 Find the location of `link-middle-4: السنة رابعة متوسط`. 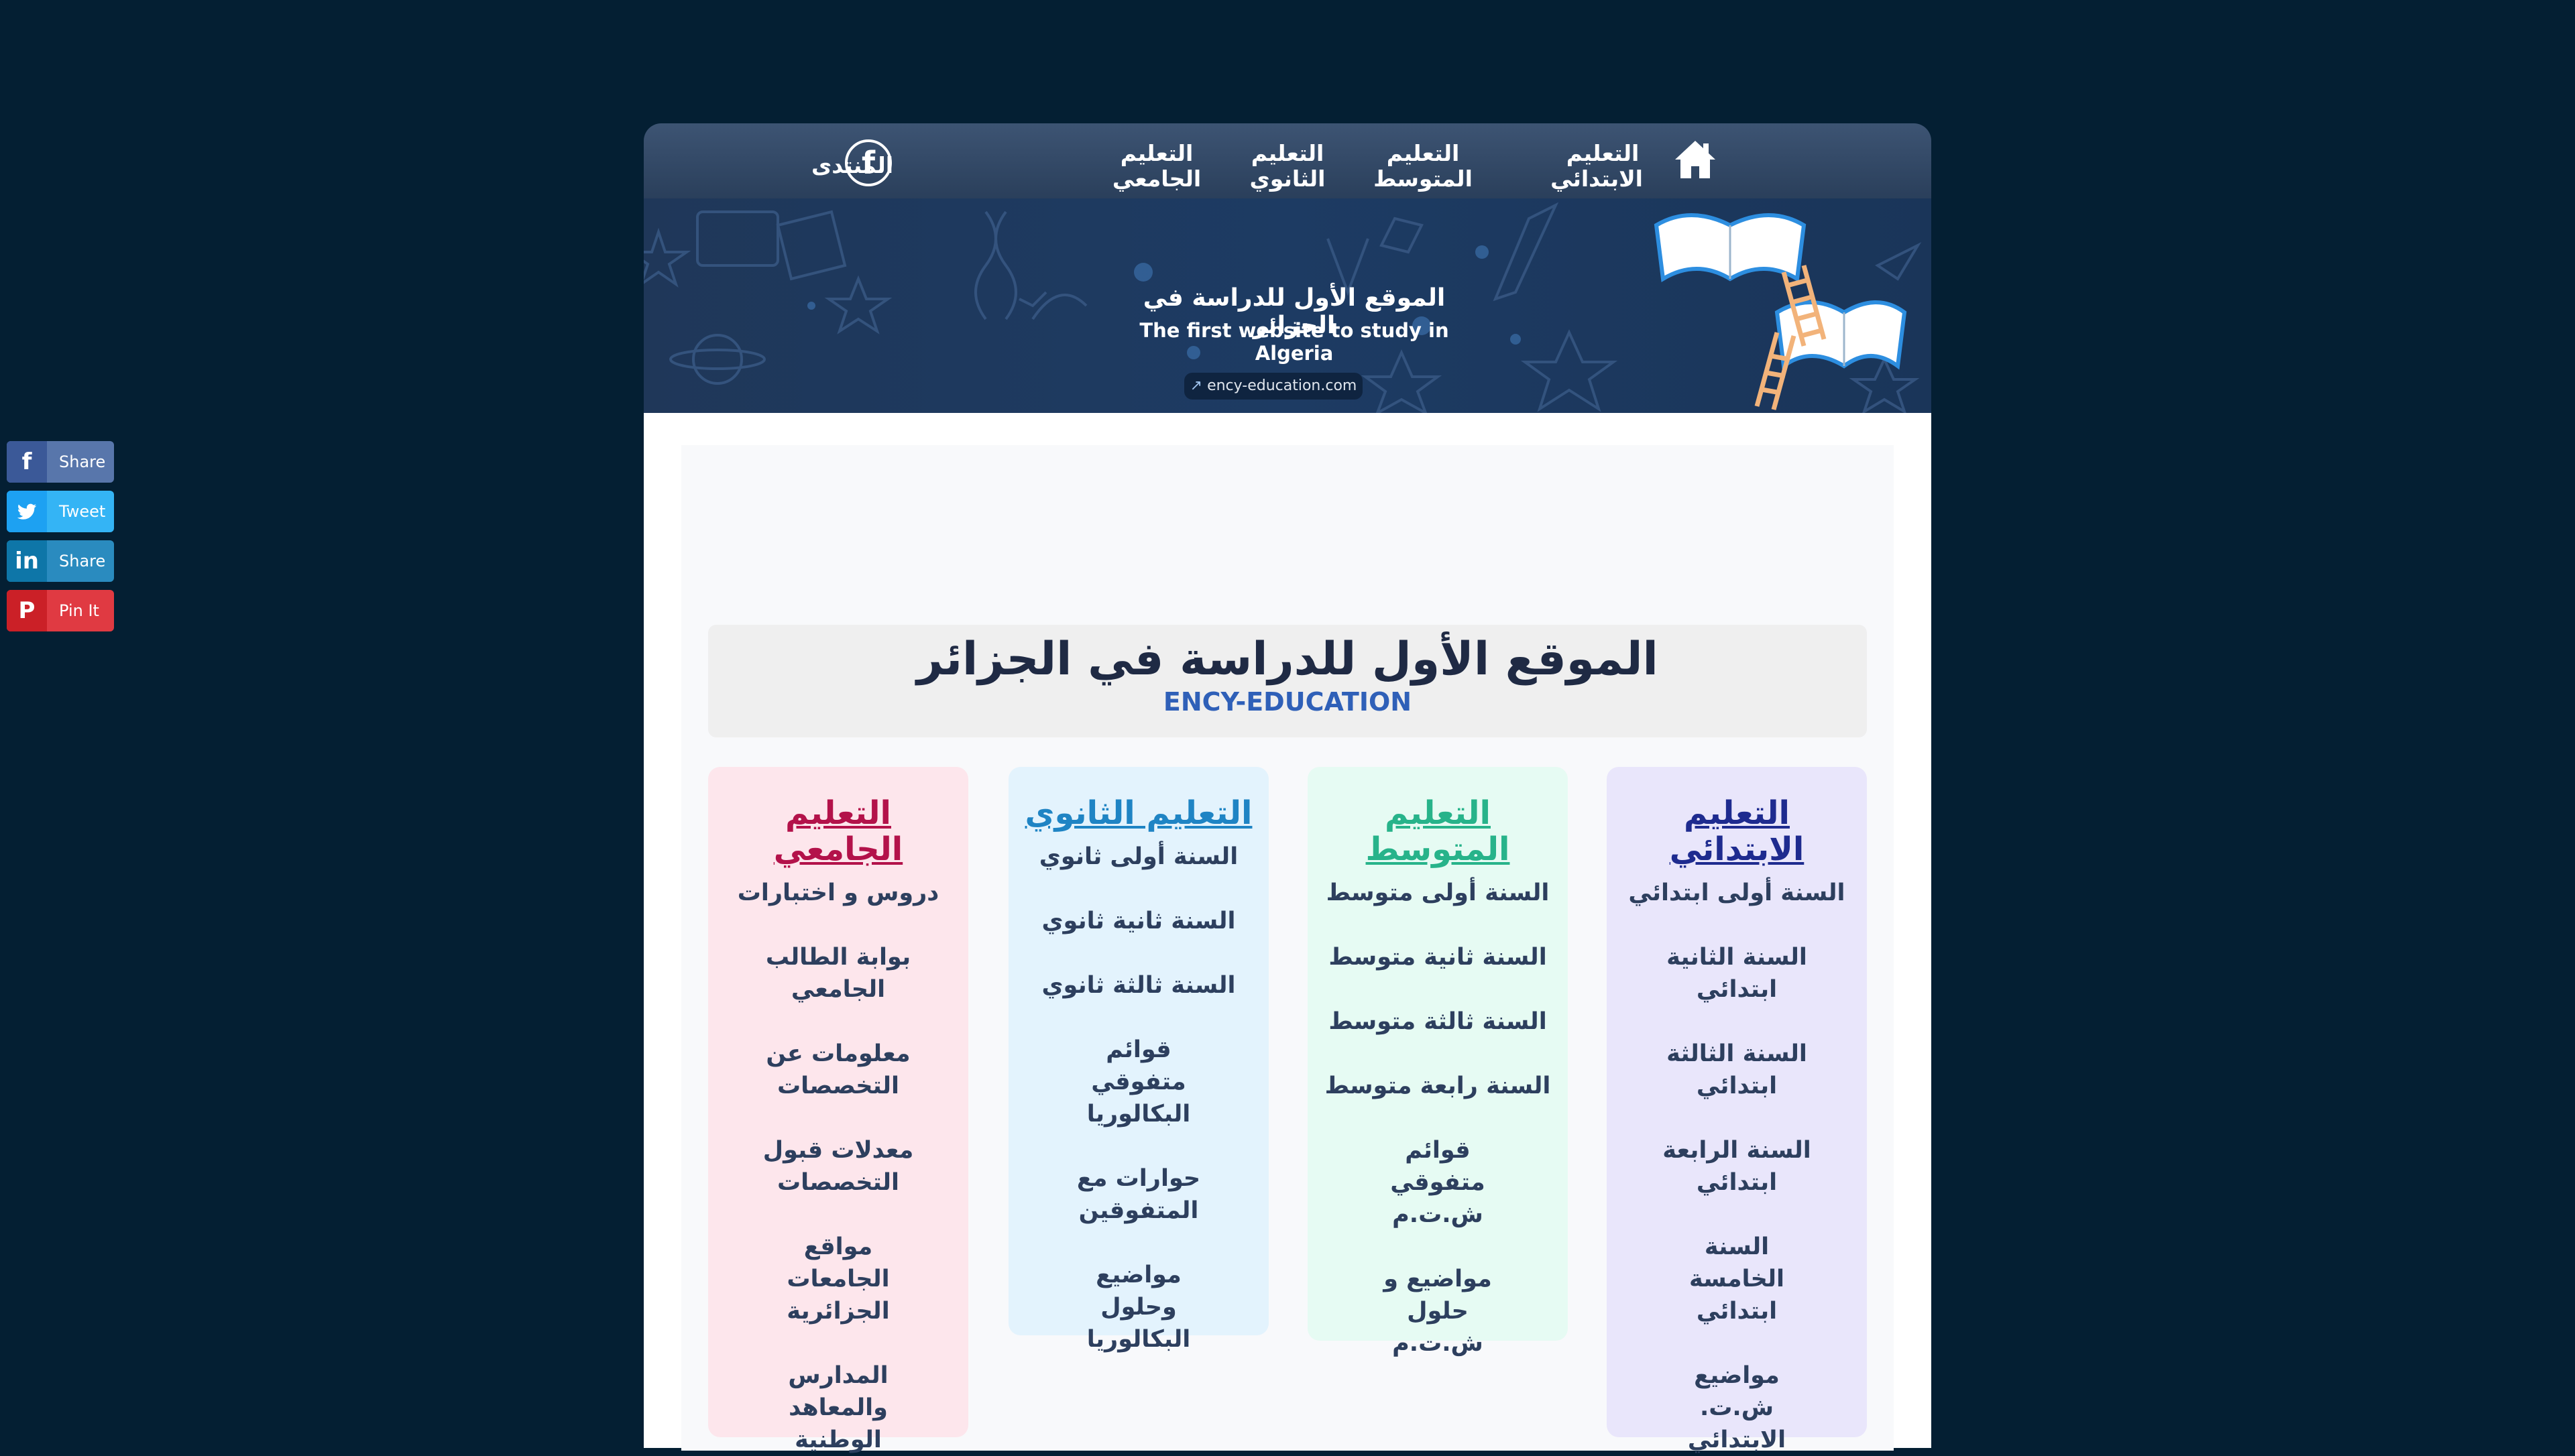

link-middle-4: السنة رابعة متوسط is located at coordinates (1437, 1086).